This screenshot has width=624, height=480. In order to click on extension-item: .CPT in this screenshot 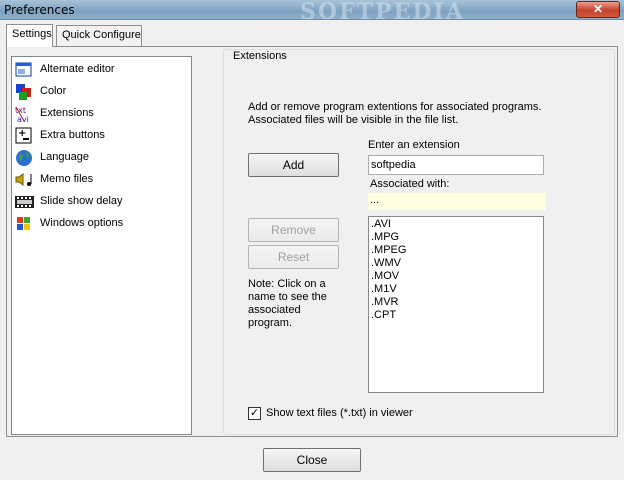, I will do `click(456, 315)`.